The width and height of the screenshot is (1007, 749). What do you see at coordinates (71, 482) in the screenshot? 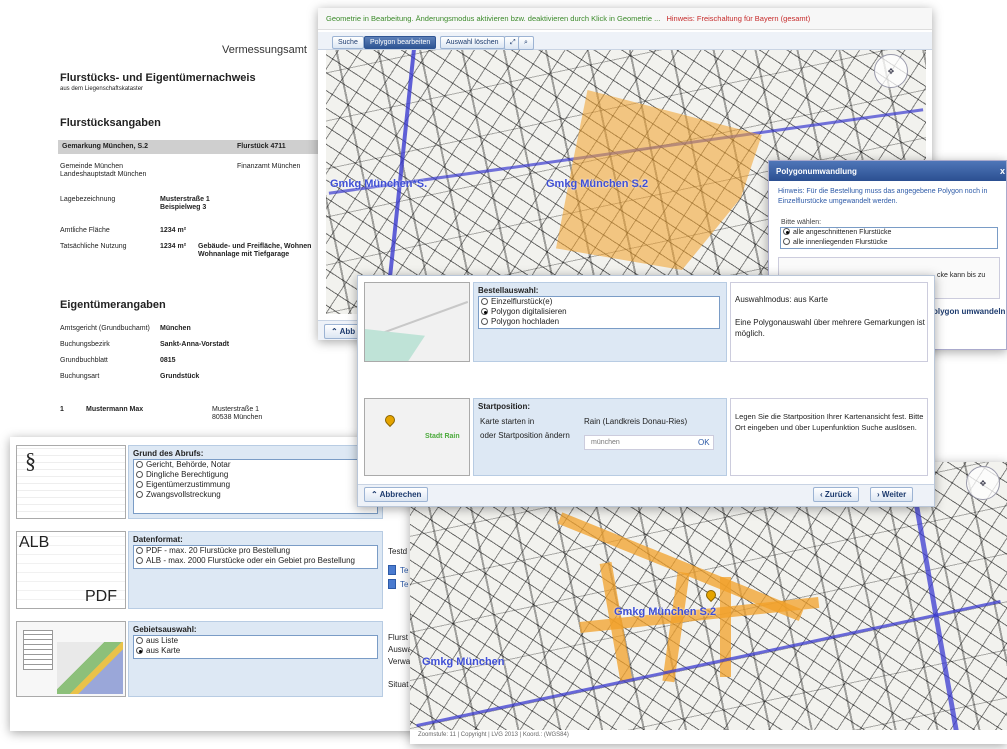
I see `grund-thumbnail: §` at bounding box center [71, 482].